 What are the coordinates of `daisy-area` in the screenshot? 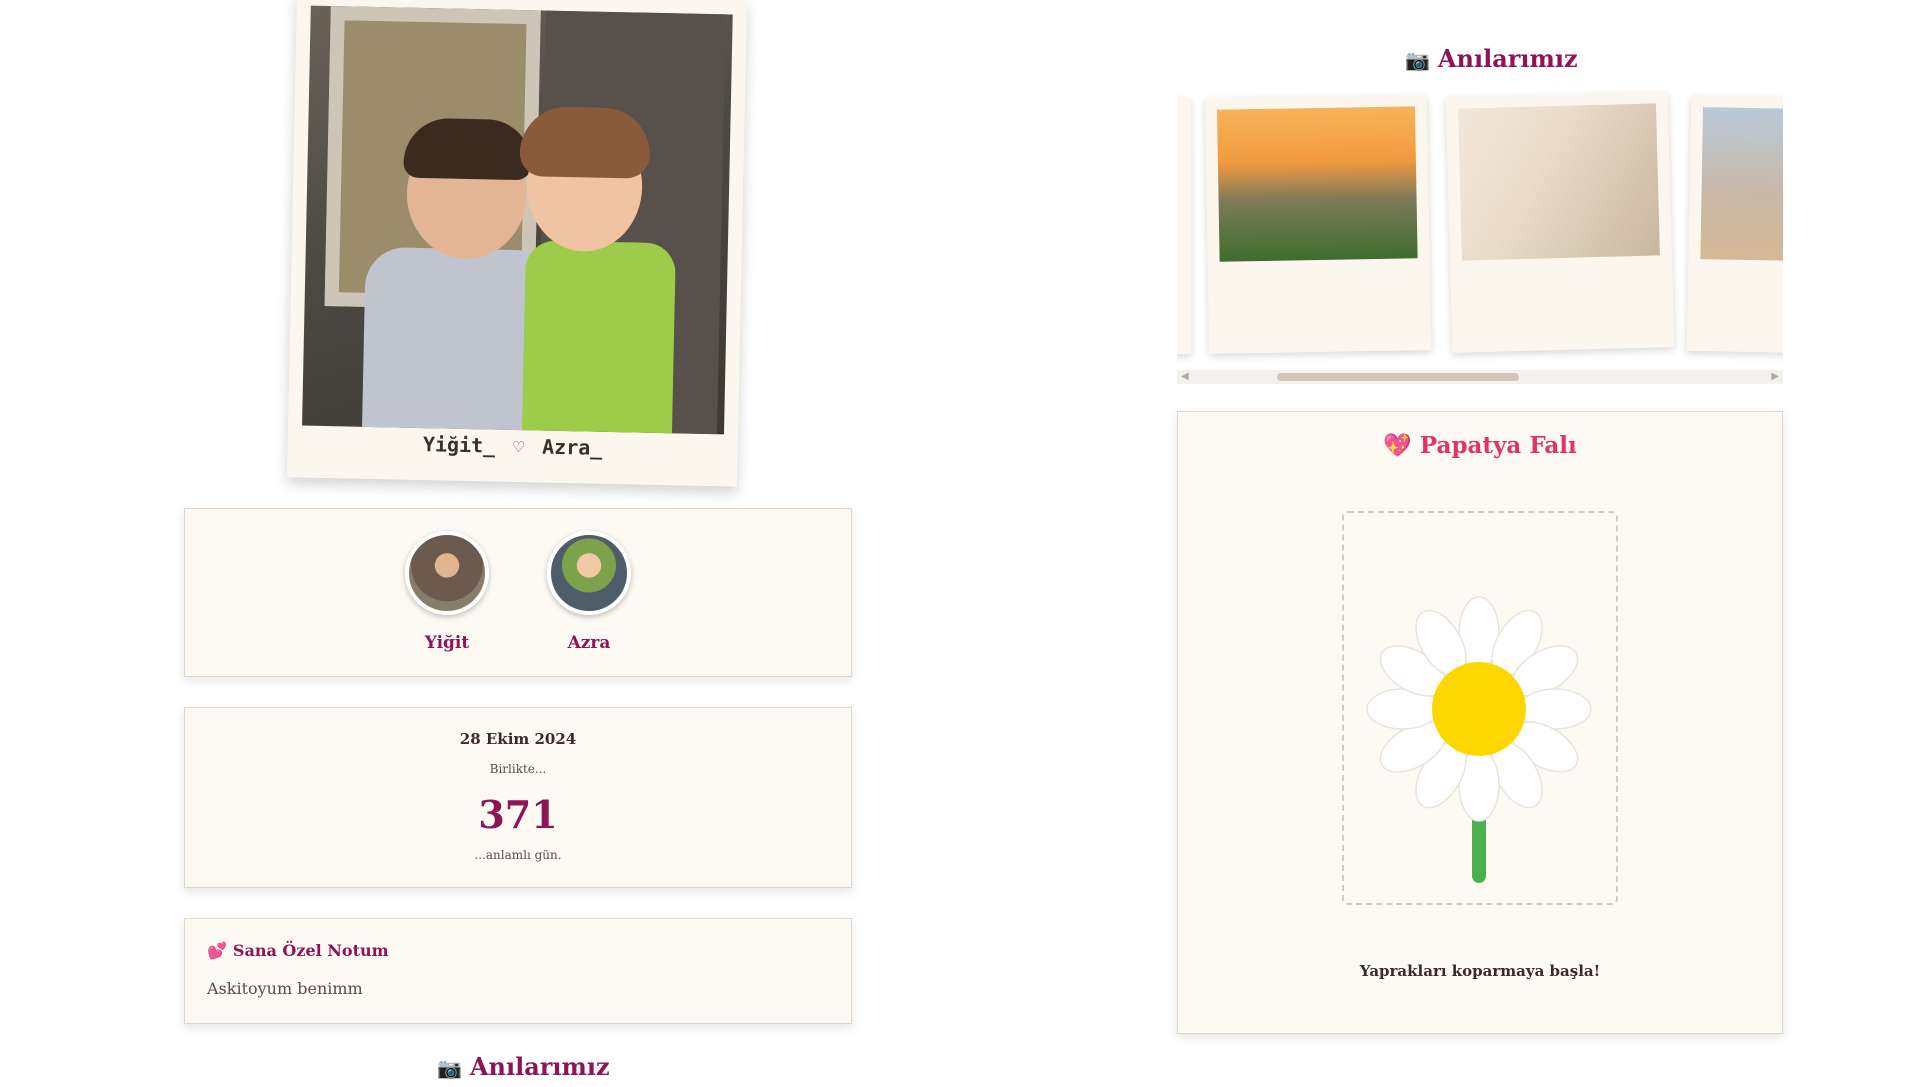 It's located at (1480, 708).